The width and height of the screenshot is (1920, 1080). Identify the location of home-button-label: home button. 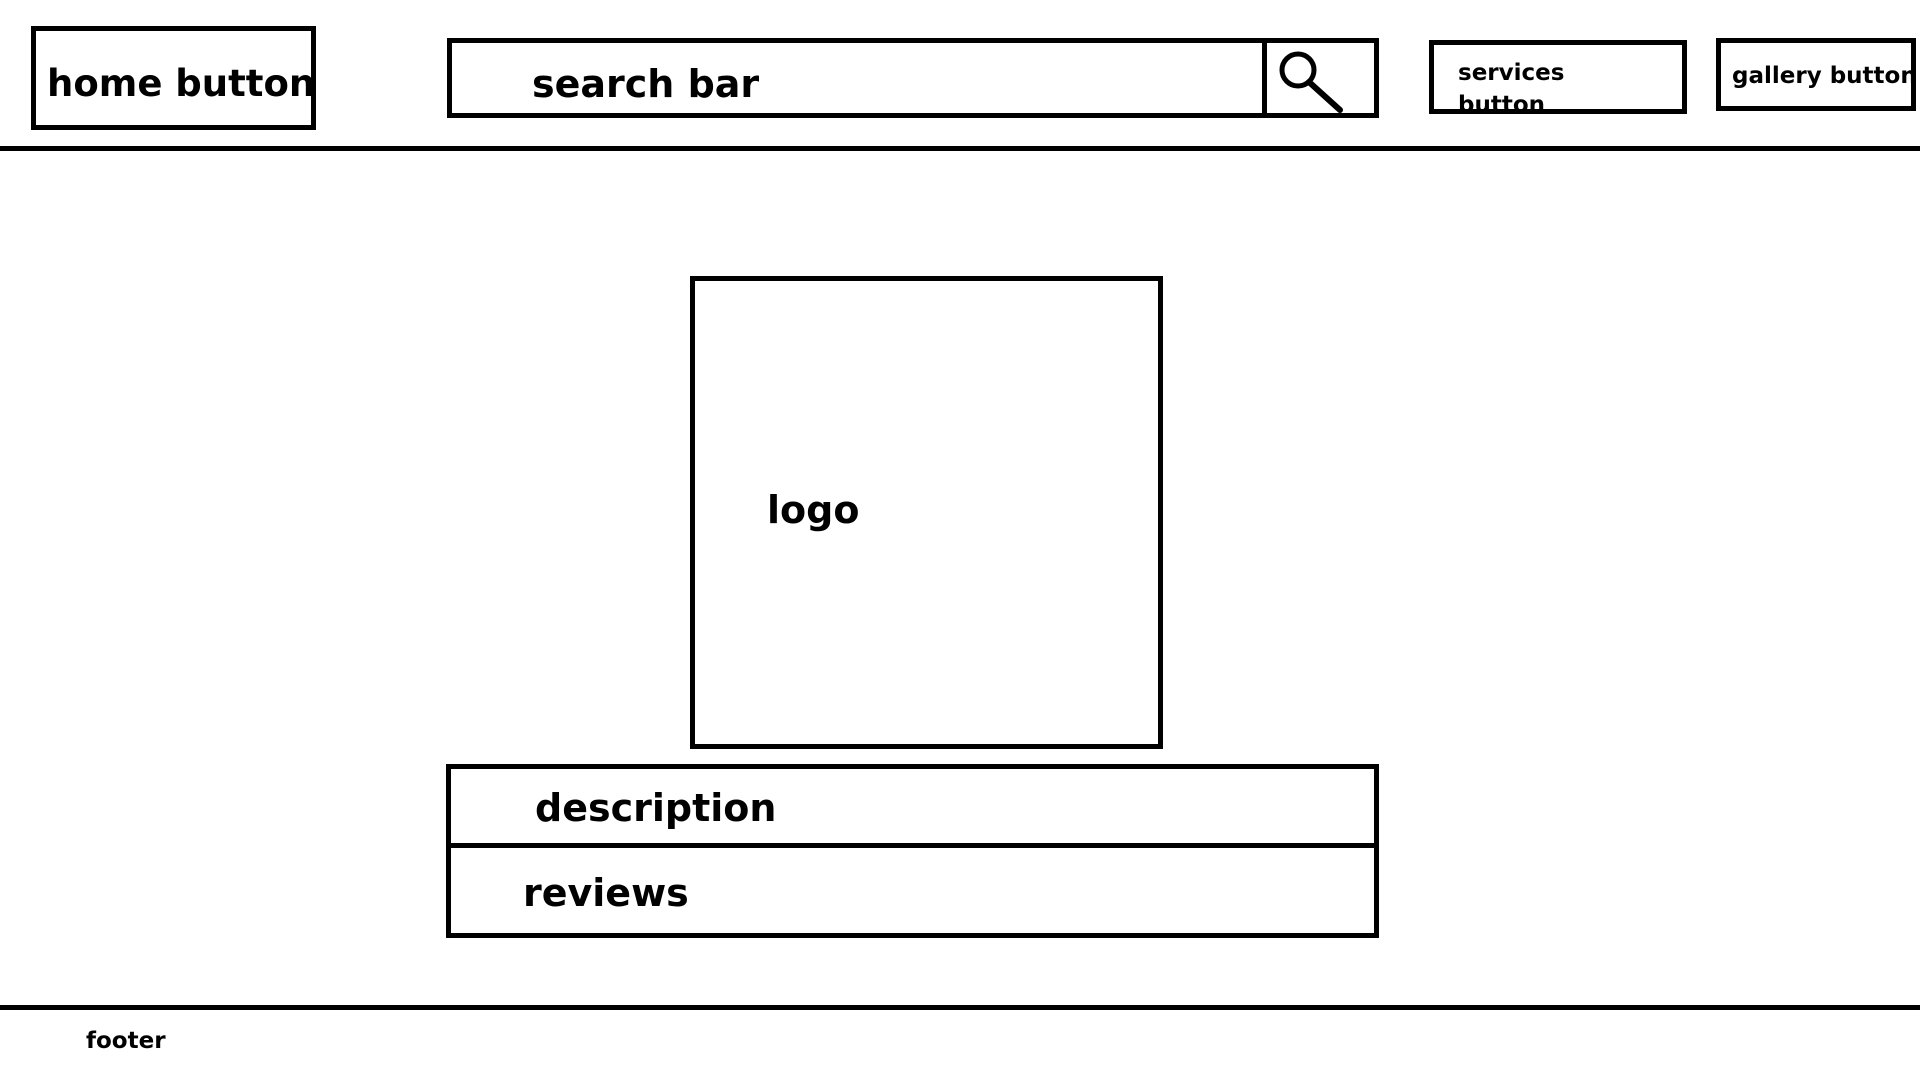
(181, 83).